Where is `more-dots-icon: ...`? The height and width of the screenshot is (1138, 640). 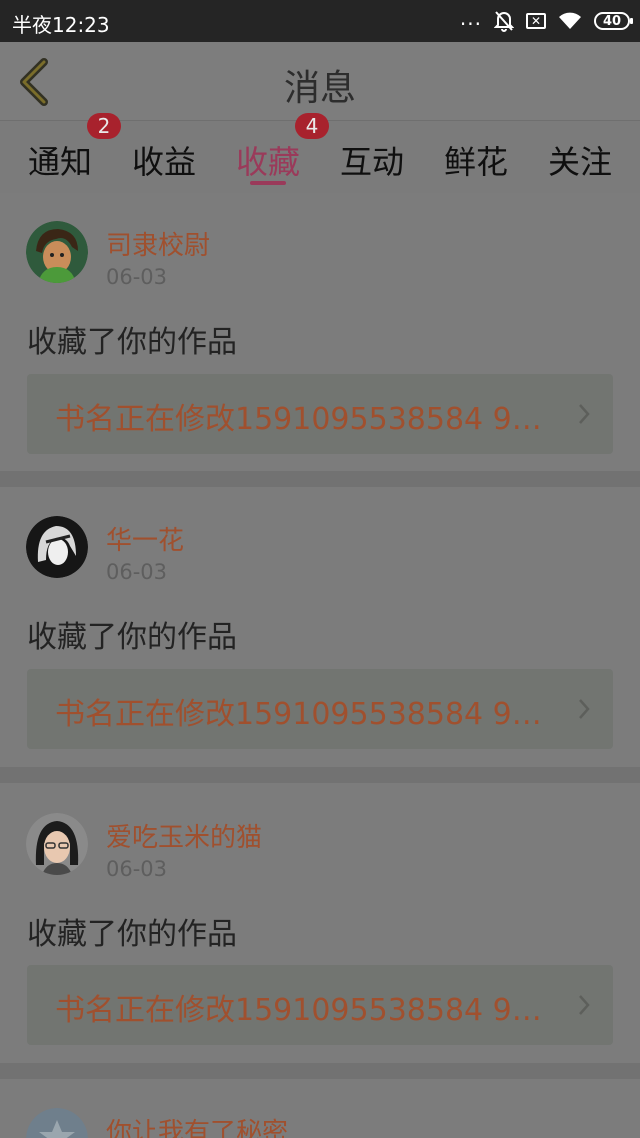
more-dots-icon: ... is located at coordinates (470, 18).